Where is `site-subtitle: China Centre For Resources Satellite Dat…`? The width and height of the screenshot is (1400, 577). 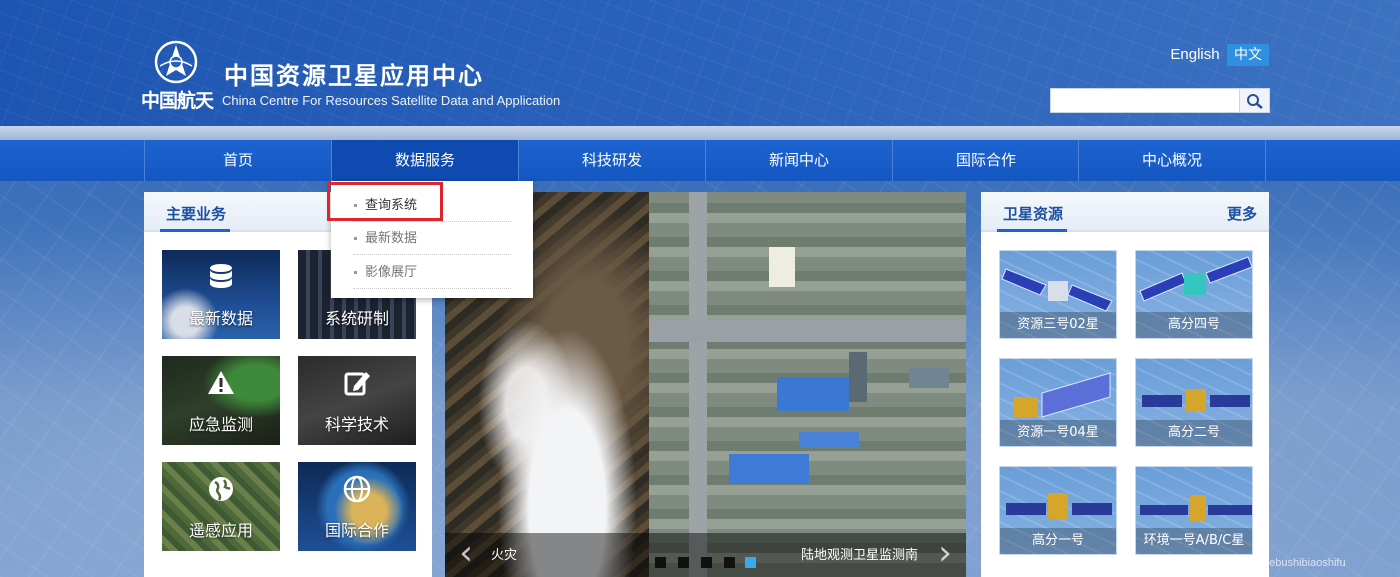
site-subtitle: China Centre For Resources Satellite Dat… is located at coordinates (391, 100).